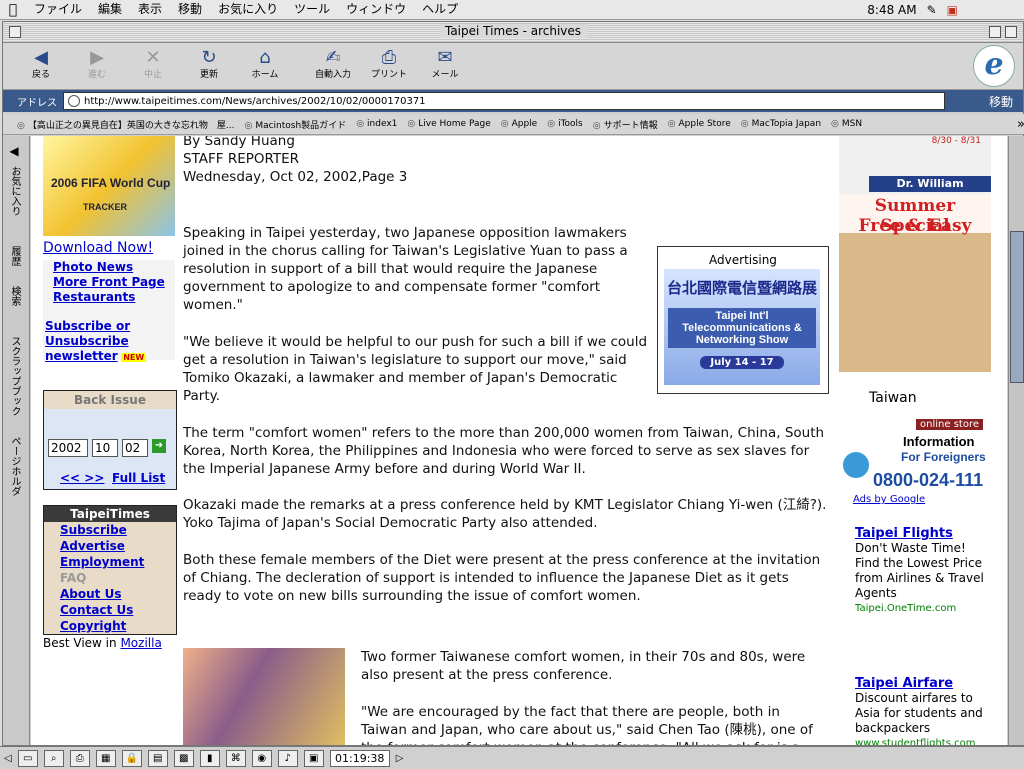 The image size is (1024, 769). Describe the element at coordinates (359, 758) in the screenshot. I see `elapsed-timer: 01:19:38` at that location.